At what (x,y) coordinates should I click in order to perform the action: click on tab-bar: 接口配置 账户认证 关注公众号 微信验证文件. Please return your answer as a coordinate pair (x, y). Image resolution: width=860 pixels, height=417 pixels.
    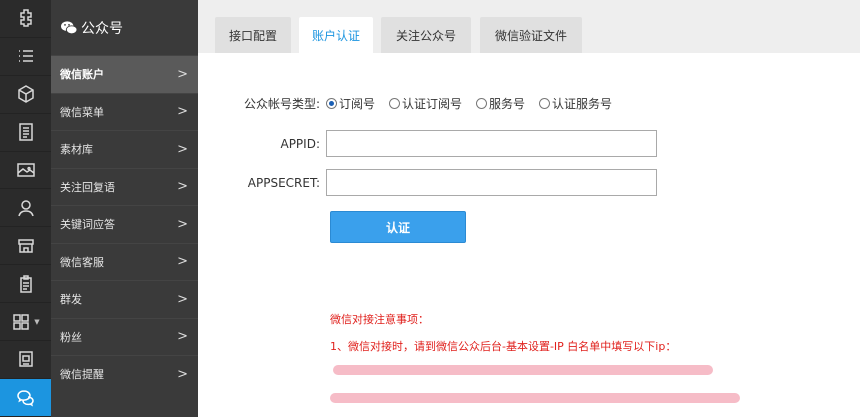
    Looking at the image, I should click on (529, 26).